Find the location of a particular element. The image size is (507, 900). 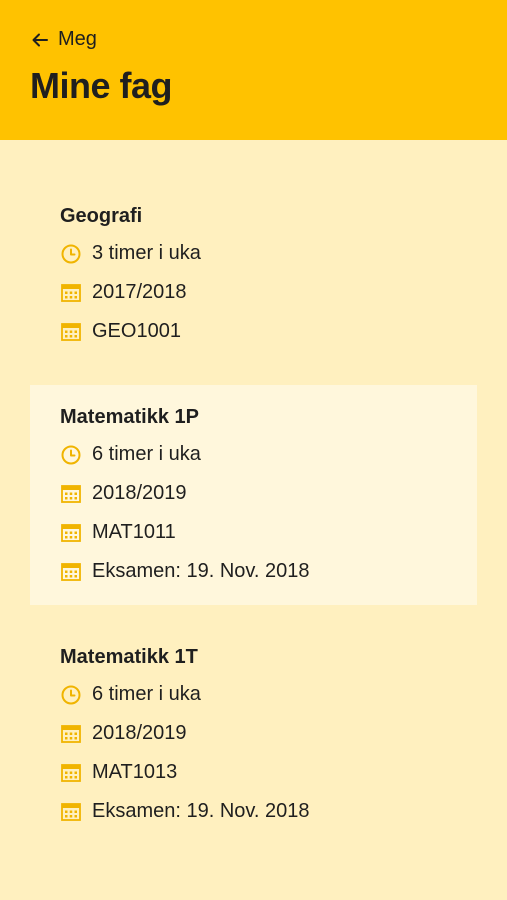

course-hours: 3 timer i uka is located at coordinates (146, 253).